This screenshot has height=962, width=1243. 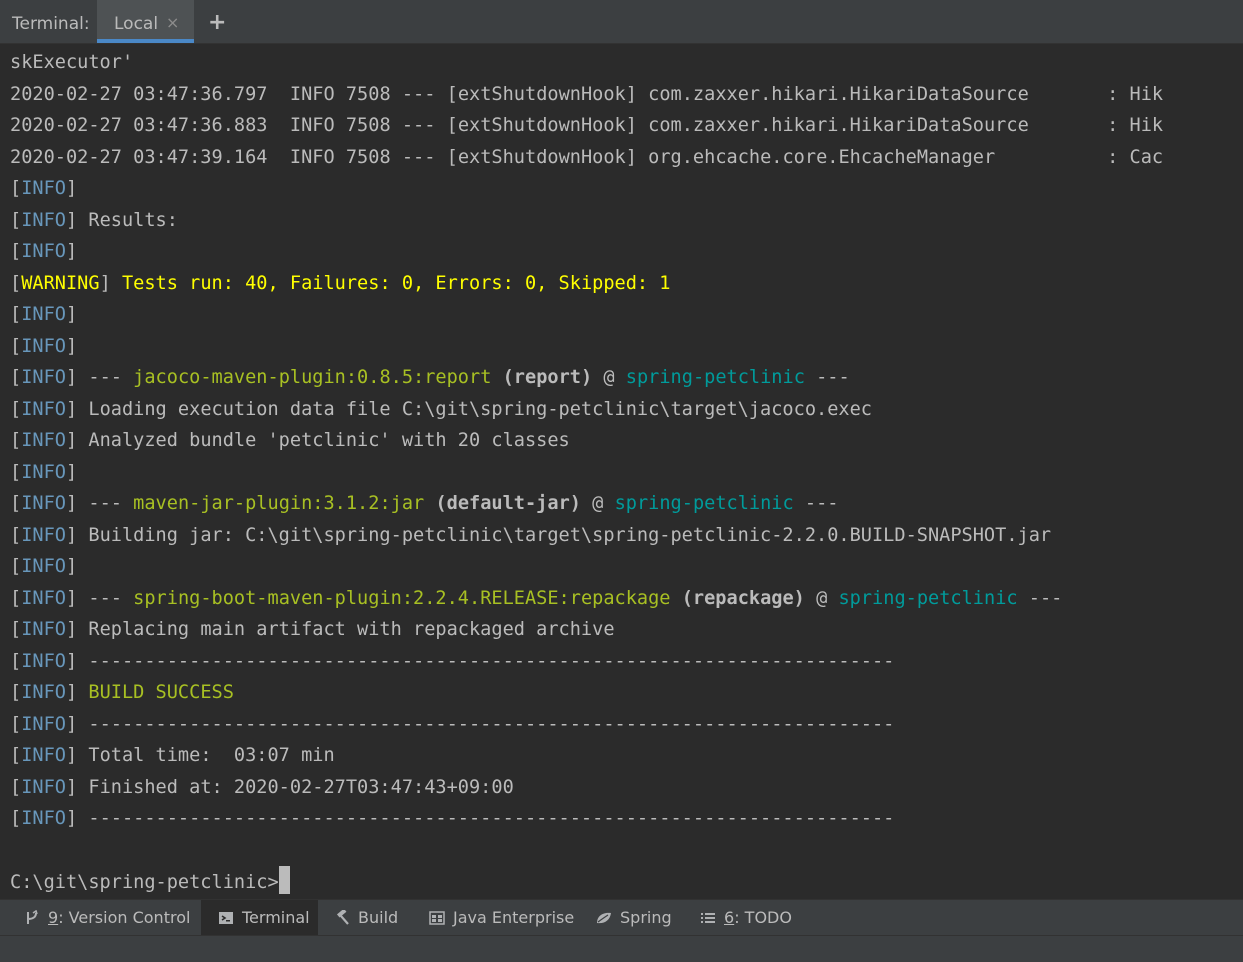 What do you see at coordinates (708, 918) in the screenshot?
I see `todo-list-icon` at bounding box center [708, 918].